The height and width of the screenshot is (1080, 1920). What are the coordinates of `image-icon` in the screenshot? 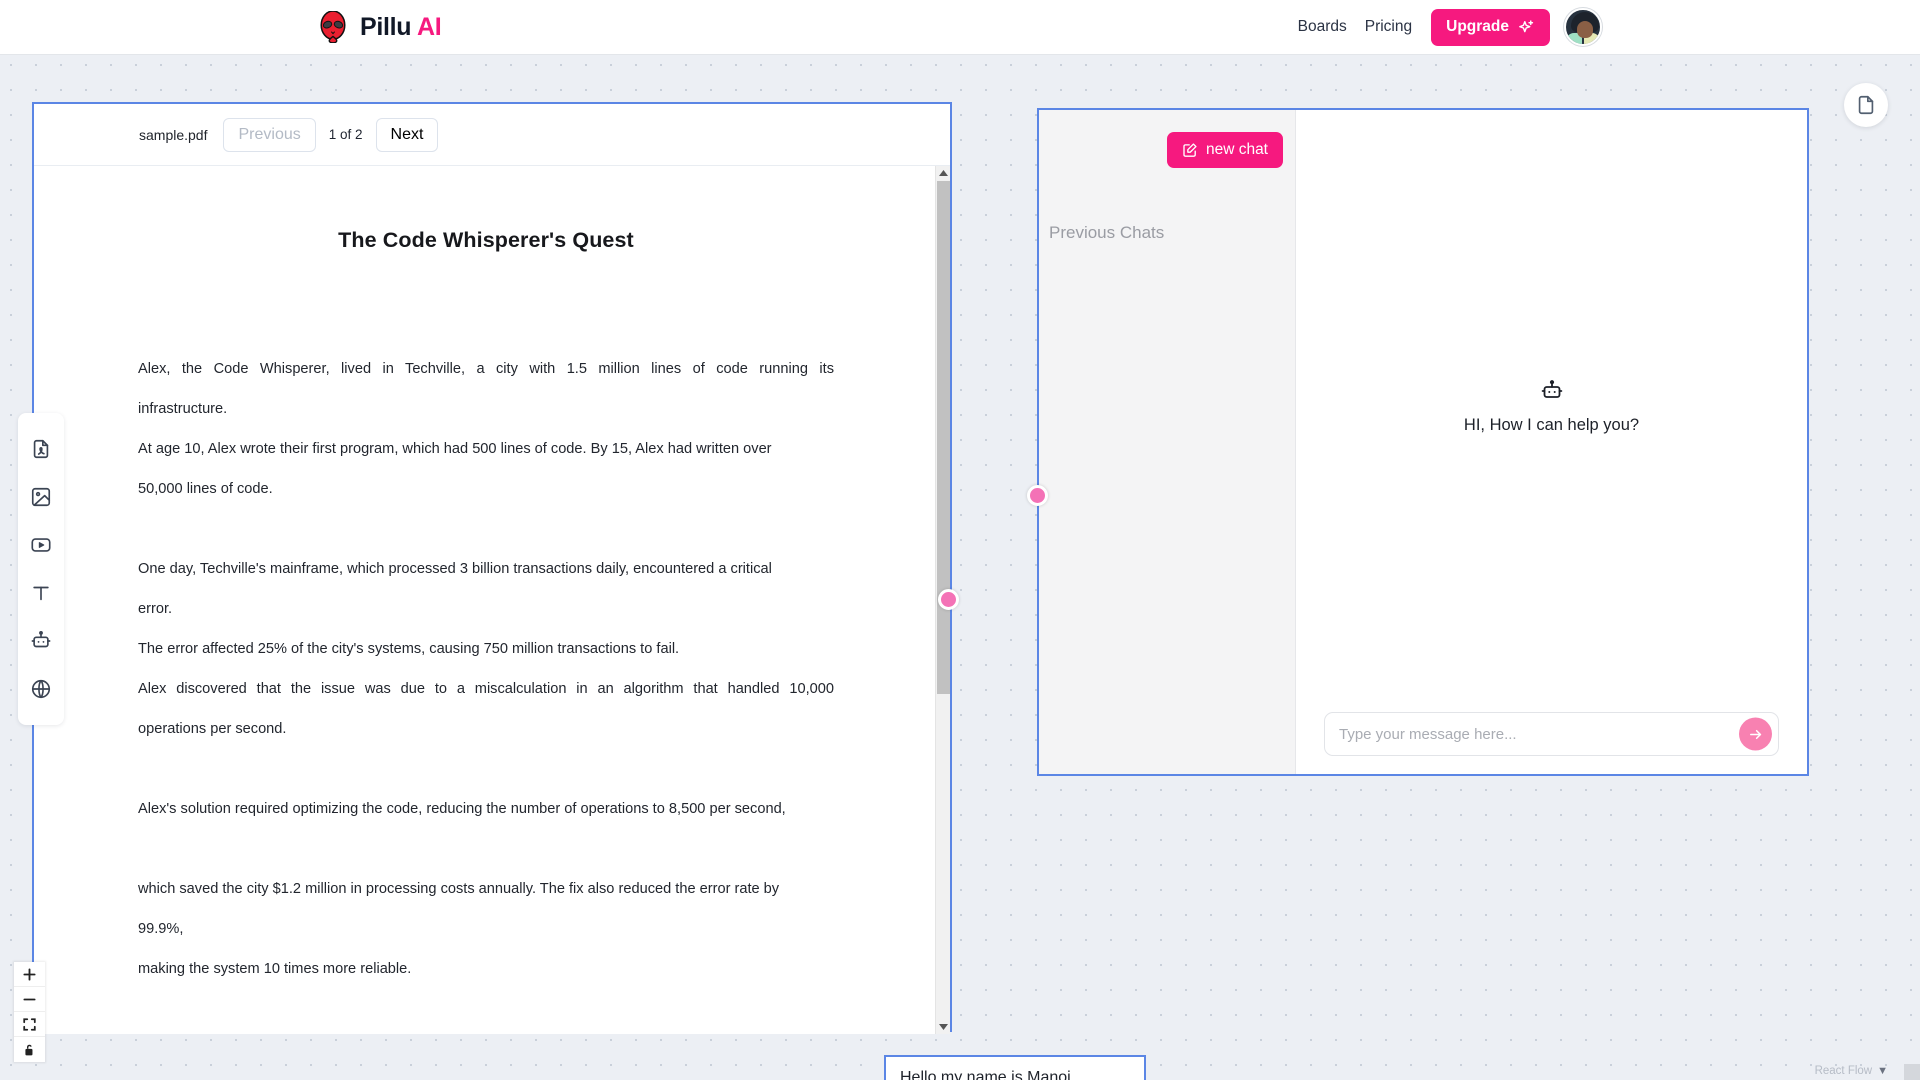 It's located at (41, 497).